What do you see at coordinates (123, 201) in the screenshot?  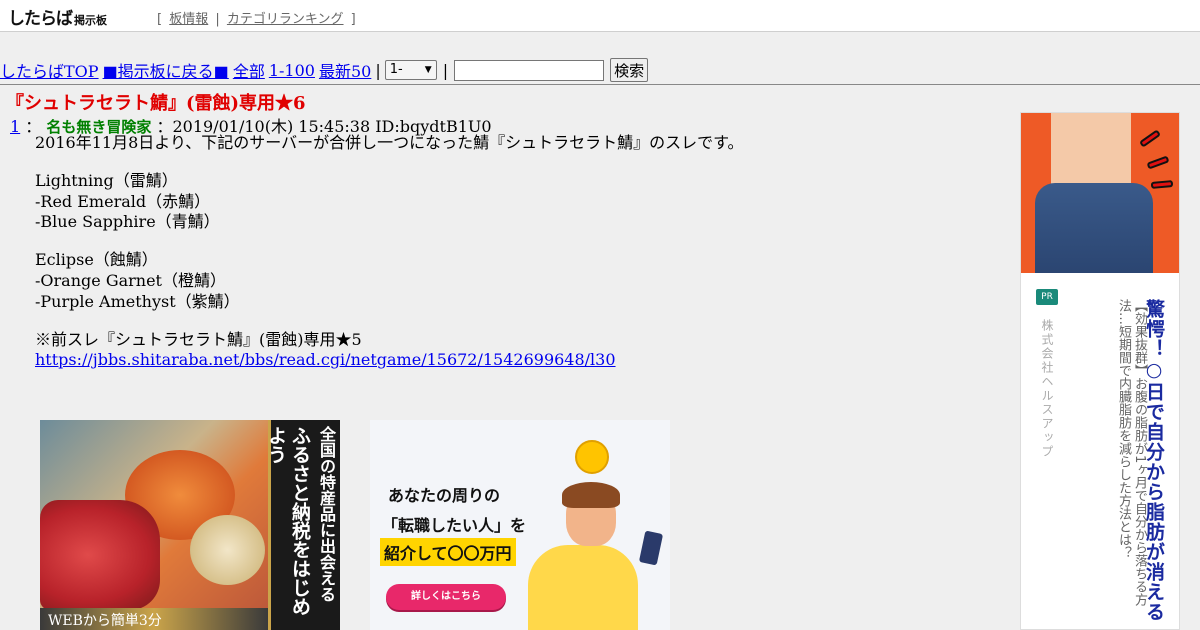 I see `post-line: -Red Emerald（赤鯖）` at bounding box center [123, 201].